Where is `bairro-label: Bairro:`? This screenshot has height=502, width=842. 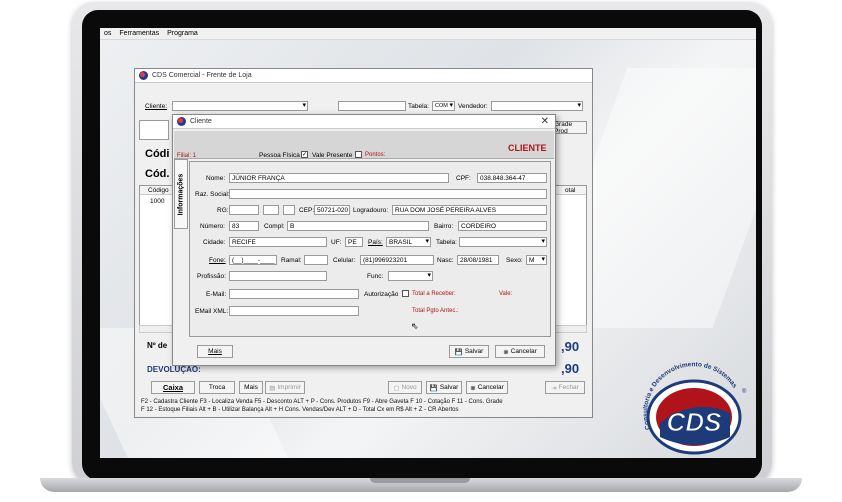
bairro-label: Bairro: is located at coordinates (444, 226).